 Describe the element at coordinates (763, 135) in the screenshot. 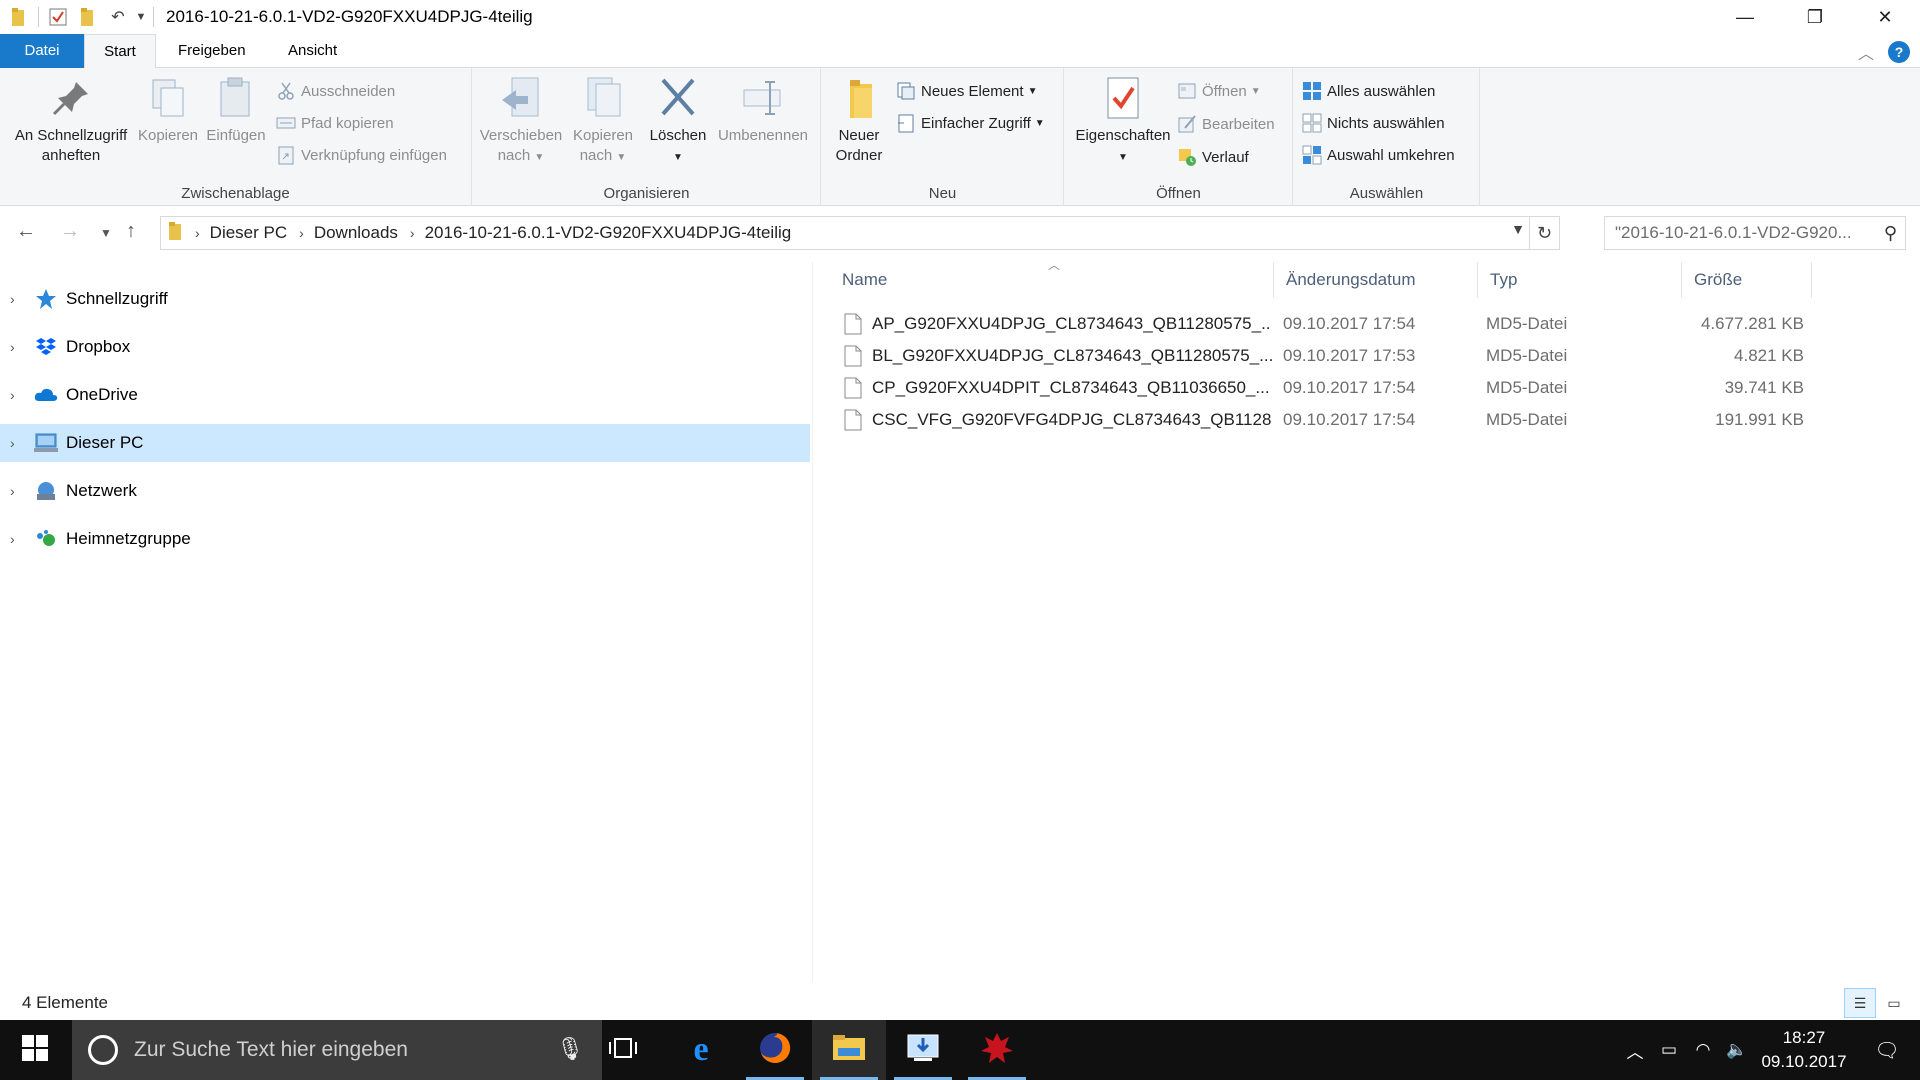

I see `rename-label: Umbenennen` at that location.